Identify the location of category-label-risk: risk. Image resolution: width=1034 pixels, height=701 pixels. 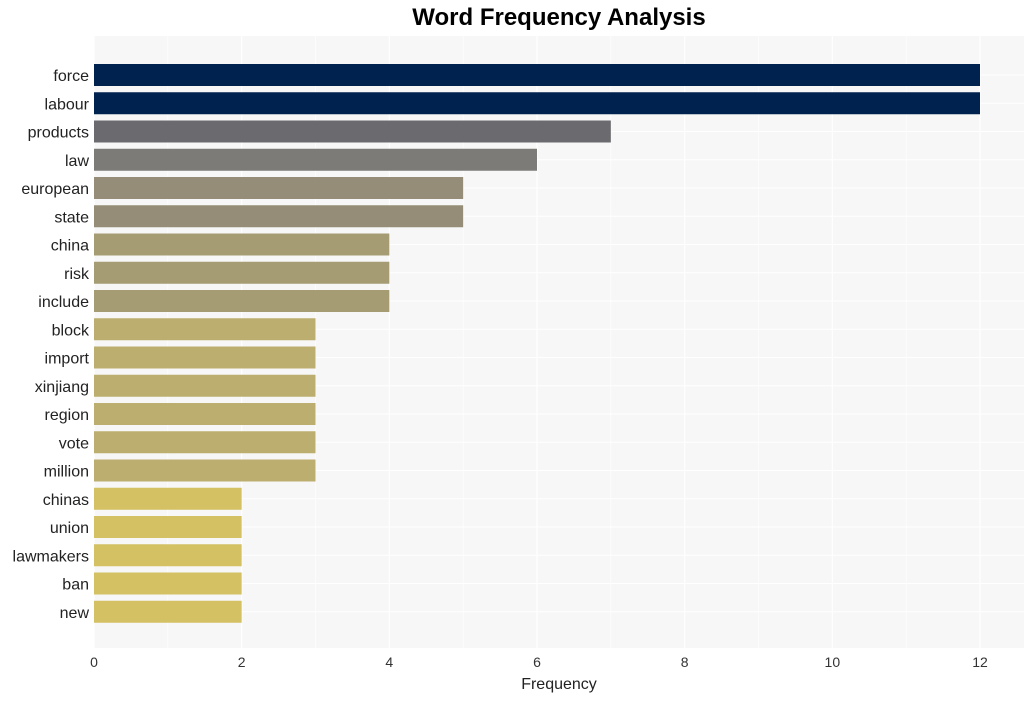
(77, 274).